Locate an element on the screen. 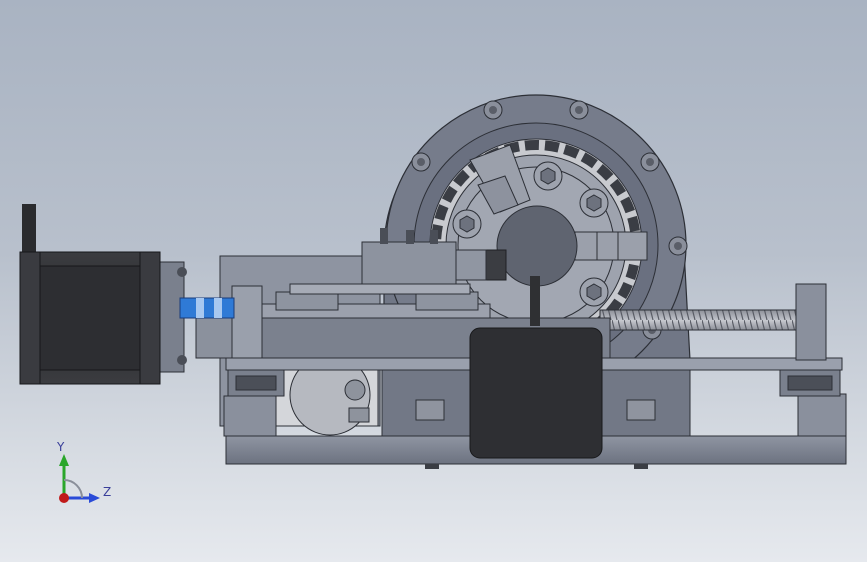 The width and height of the screenshot is (867, 562). y-axis-label: Y is located at coordinates (61, 447).